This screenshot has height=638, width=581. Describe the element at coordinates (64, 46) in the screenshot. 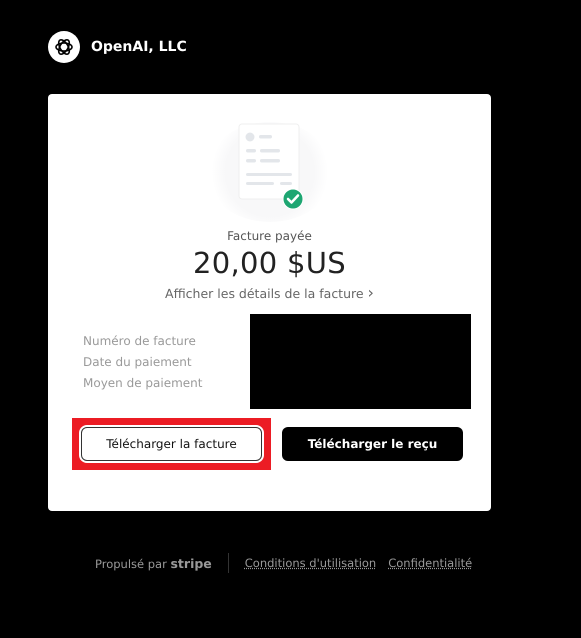

I see `logo-icon` at that location.